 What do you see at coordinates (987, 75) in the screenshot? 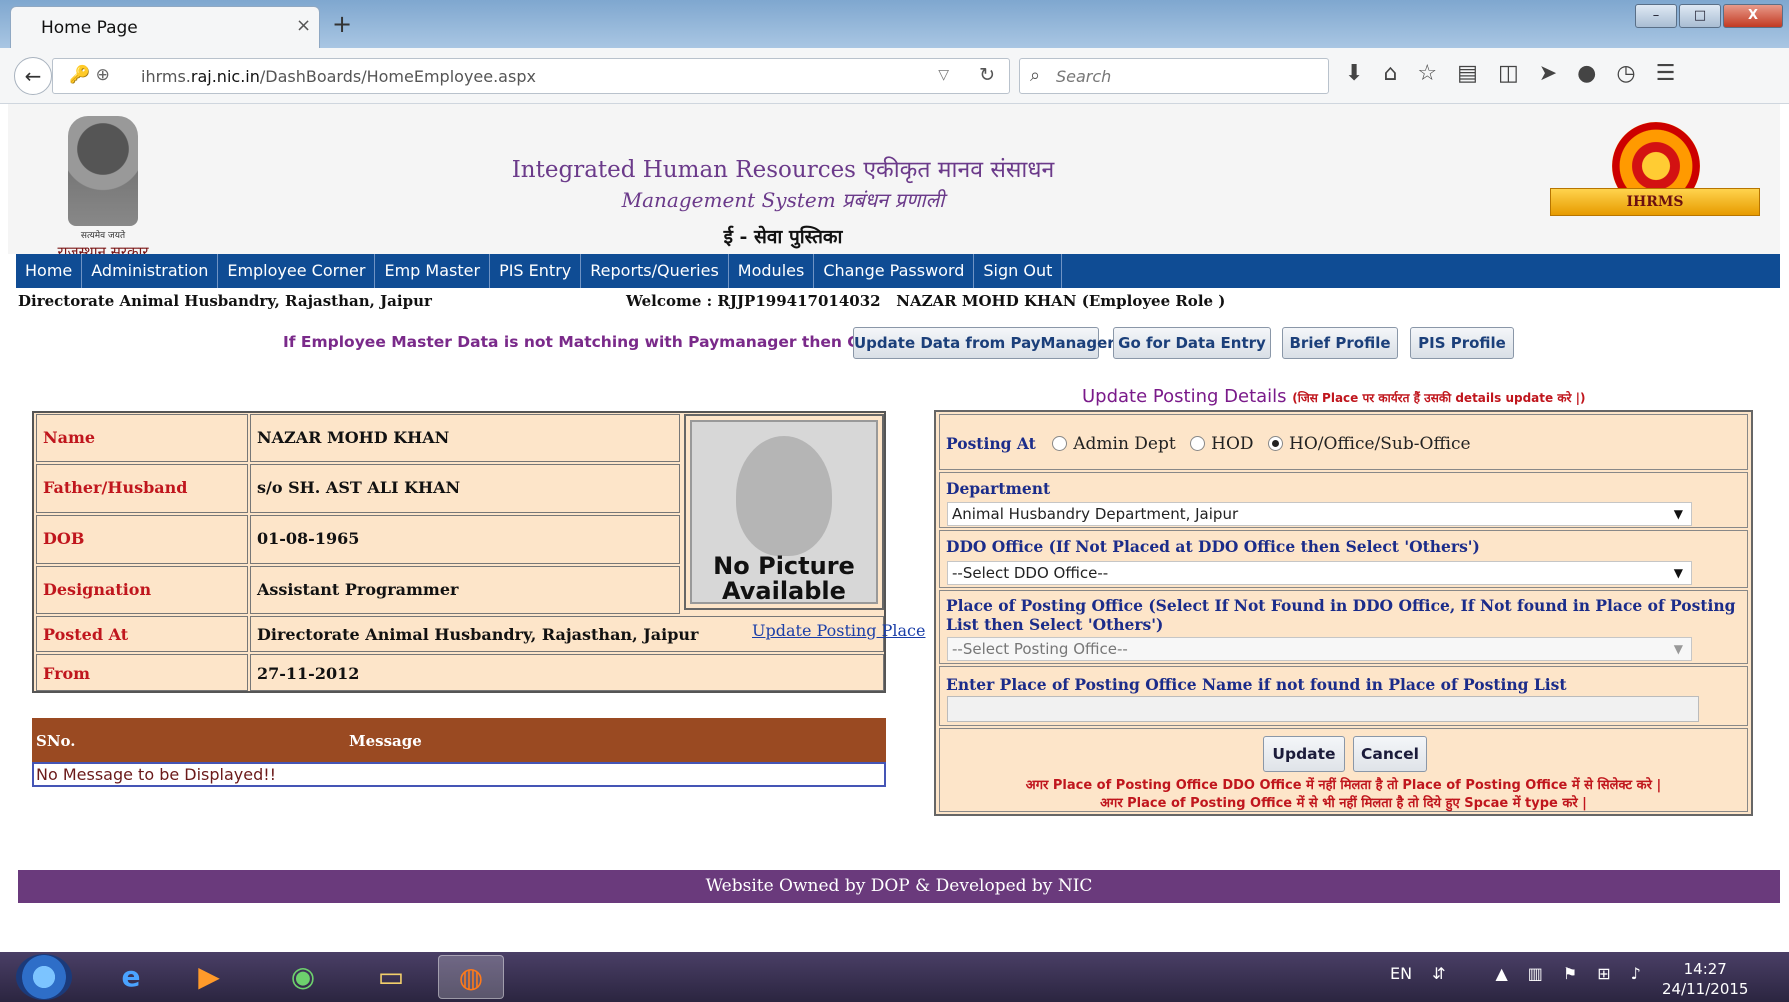
I see `reload-icon: ↻` at bounding box center [987, 75].